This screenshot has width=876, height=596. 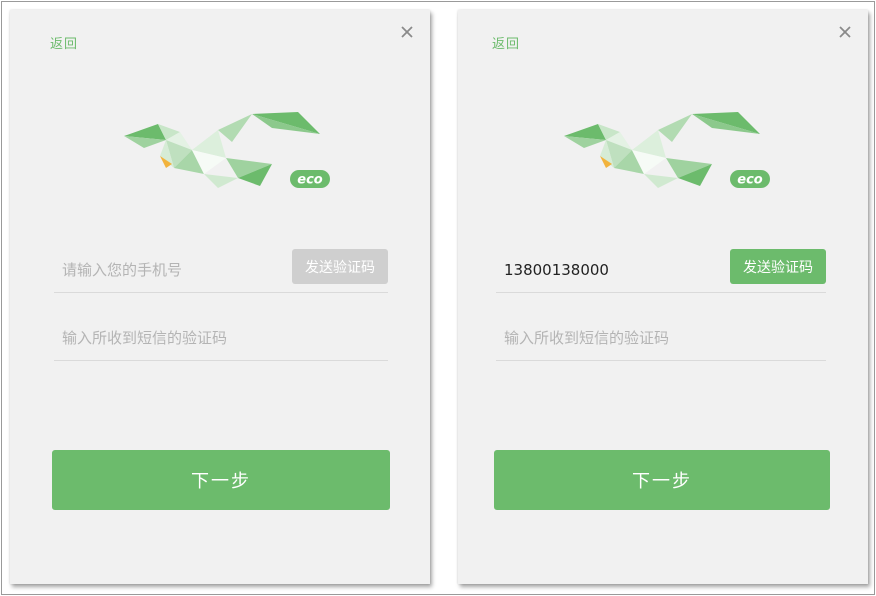 What do you see at coordinates (340, 266) in the screenshot?
I see `send-code-button-disabled: 发送验证码` at bounding box center [340, 266].